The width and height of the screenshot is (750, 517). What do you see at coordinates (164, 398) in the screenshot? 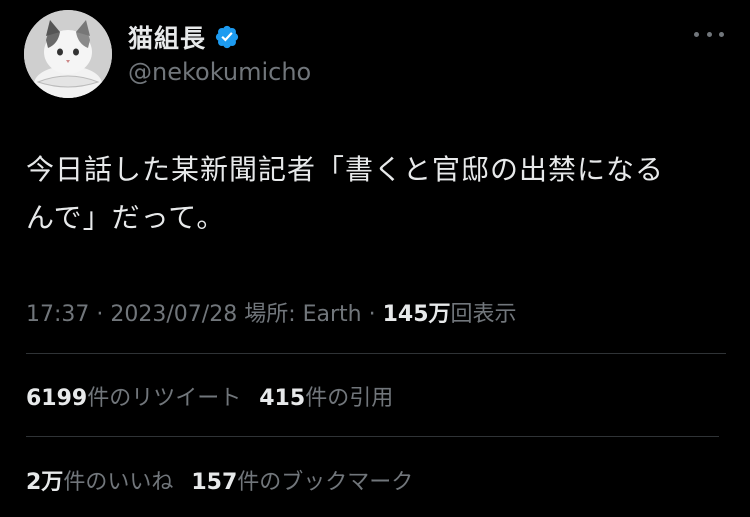
I see `retweets-label: 件のリツイート` at bounding box center [164, 398].